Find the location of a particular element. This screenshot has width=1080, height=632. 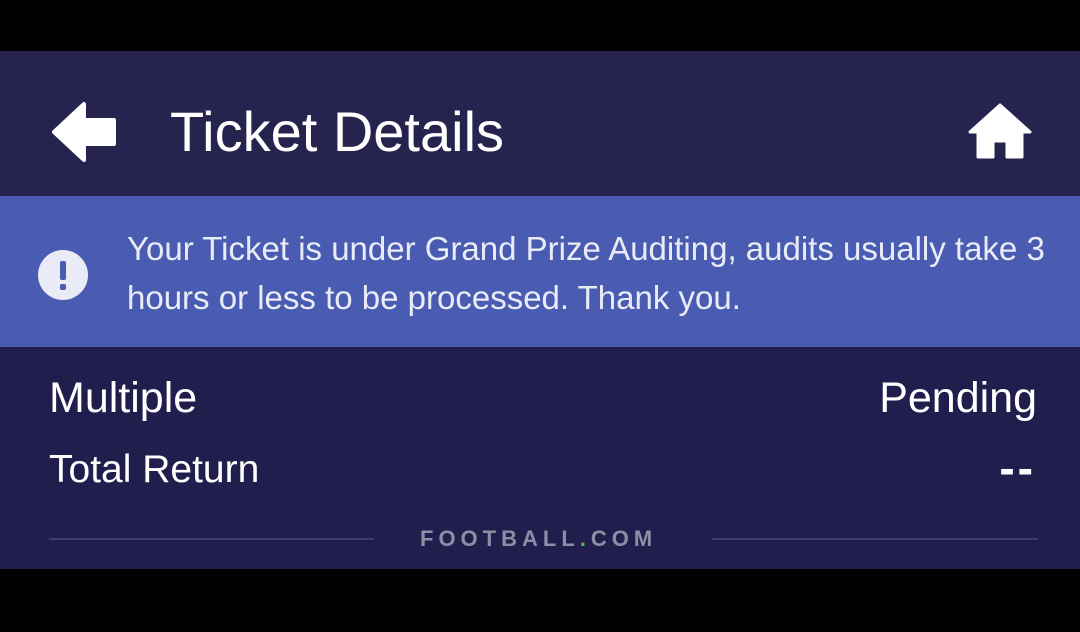

home-button is located at coordinates (1000, 131).